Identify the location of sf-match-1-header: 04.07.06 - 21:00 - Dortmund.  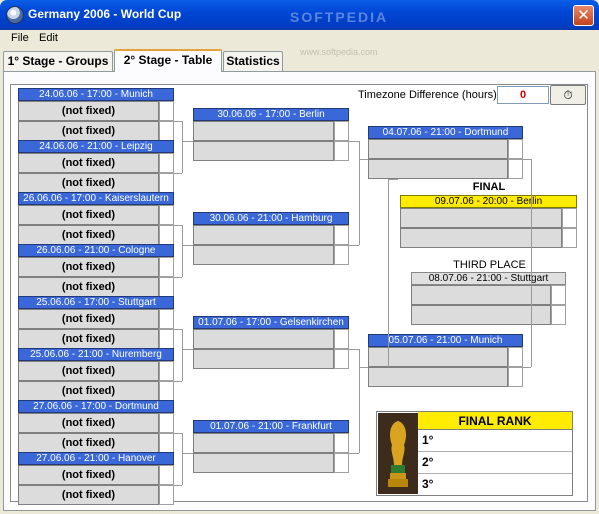
(445, 132).